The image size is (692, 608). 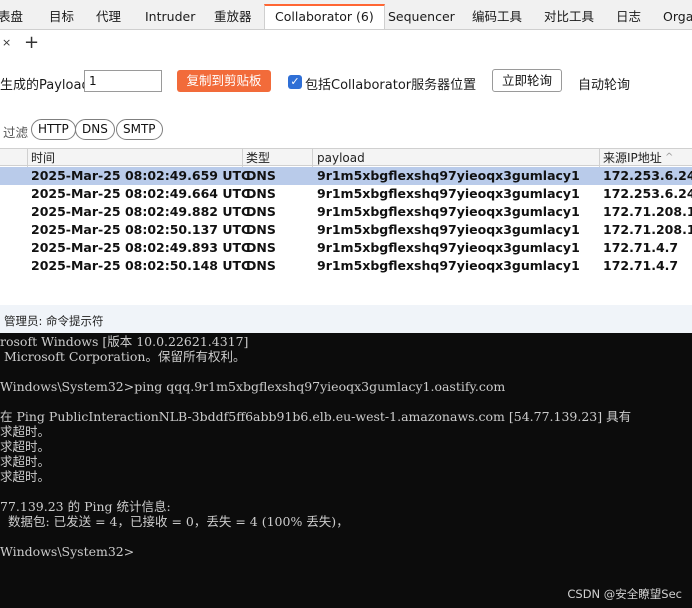 What do you see at coordinates (31, 43) in the screenshot?
I see `add-tab-icon: +` at bounding box center [31, 43].